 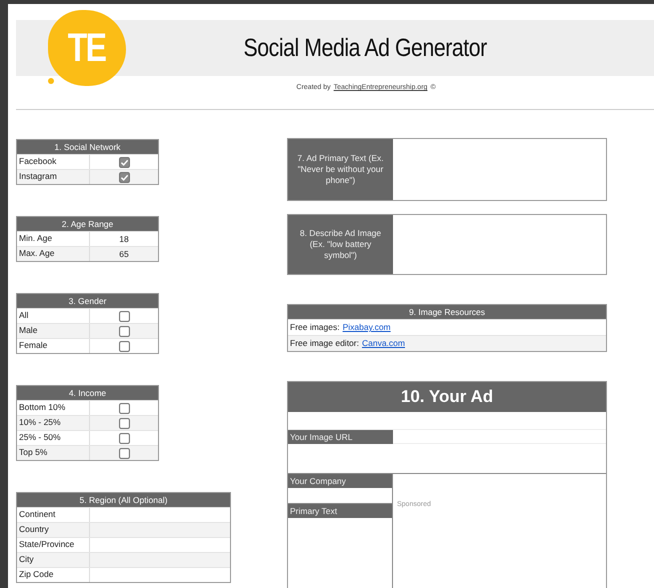 What do you see at coordinates (365, 48) in the screenshot?
I see `page-title: Social Media Ad Generator` at bounding box center [365, 48].